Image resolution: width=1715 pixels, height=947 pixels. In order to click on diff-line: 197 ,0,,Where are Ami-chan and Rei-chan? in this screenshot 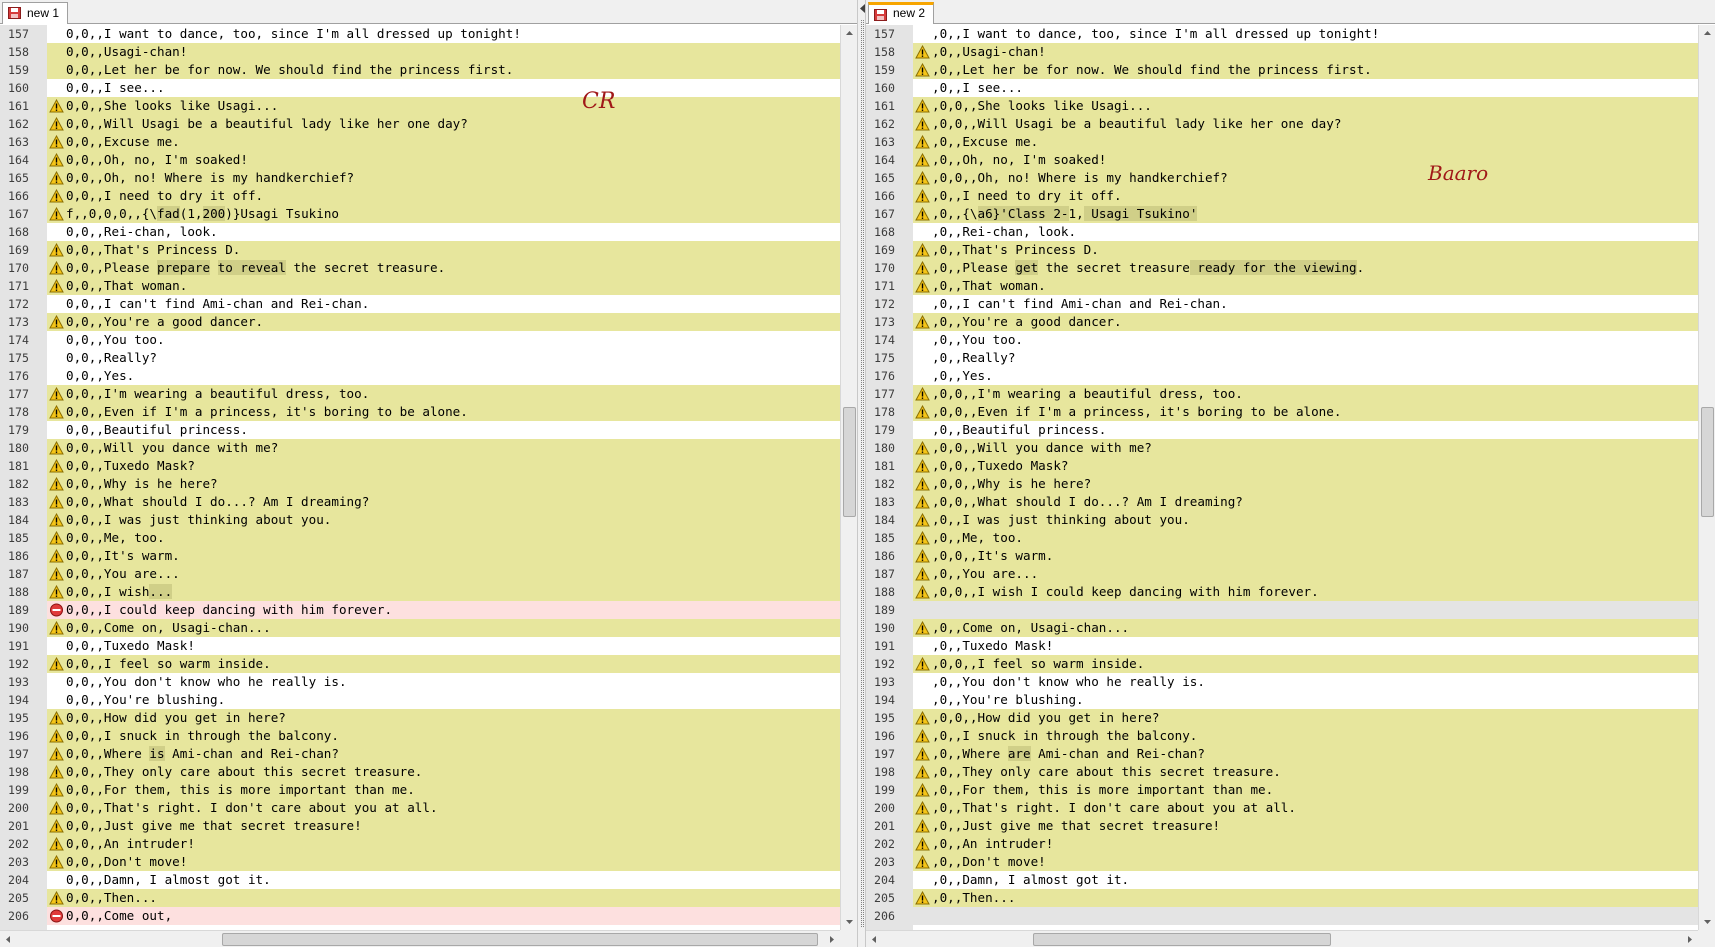, I will do `click(1282, 754)`.